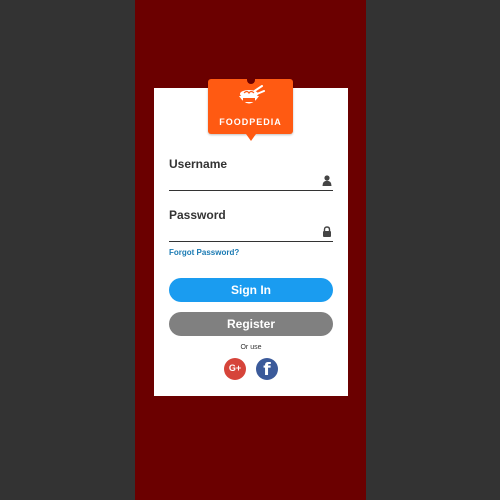 This screenshot has height=500, width=500. What do you see at coordinates (198, 164) in the screenshot?
I see `username-label: Username` at bounding box center [198, 164].